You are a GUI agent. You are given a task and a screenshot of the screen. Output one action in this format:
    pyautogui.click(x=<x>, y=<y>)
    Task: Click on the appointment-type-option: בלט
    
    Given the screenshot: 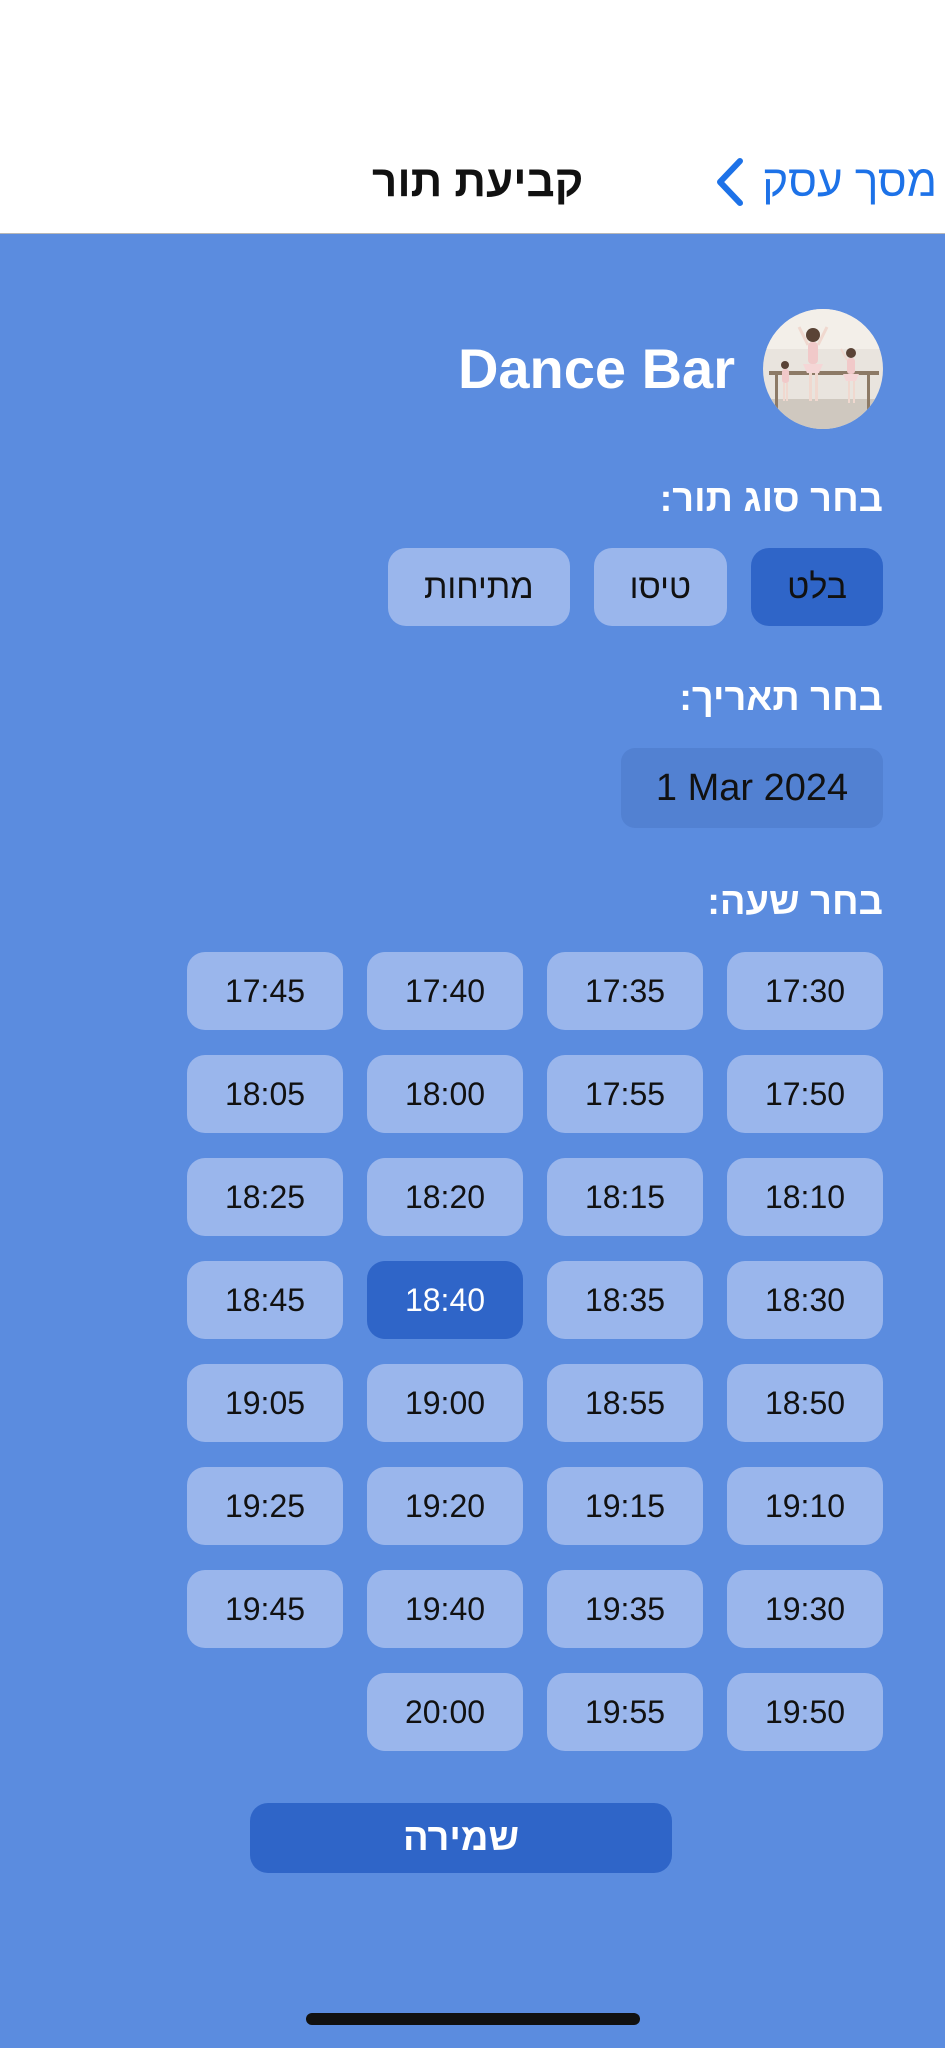 What is the action you would take?
    pyautogui.click(x=817, y=587)
    